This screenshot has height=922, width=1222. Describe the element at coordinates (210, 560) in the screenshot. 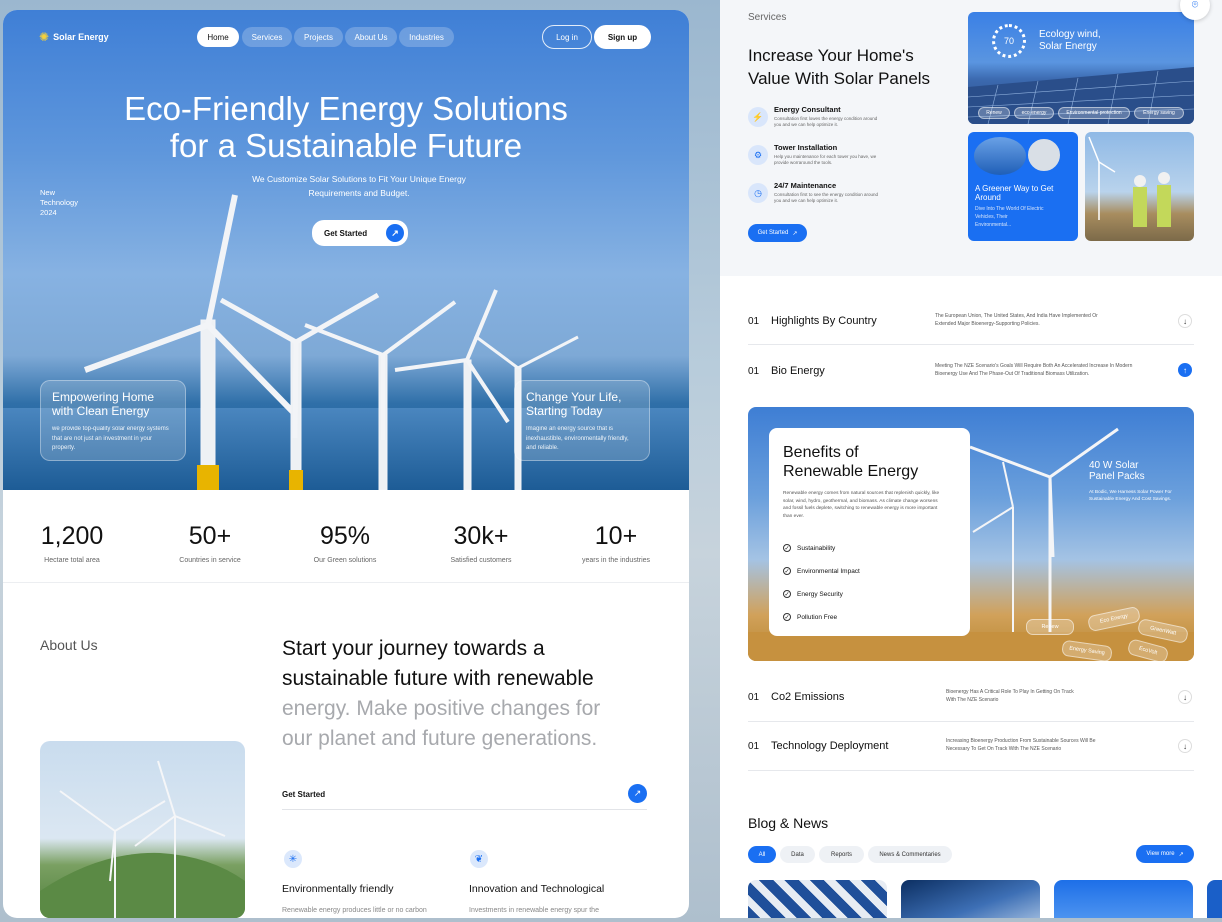

I see `stat-label: Countries in service` at that location.